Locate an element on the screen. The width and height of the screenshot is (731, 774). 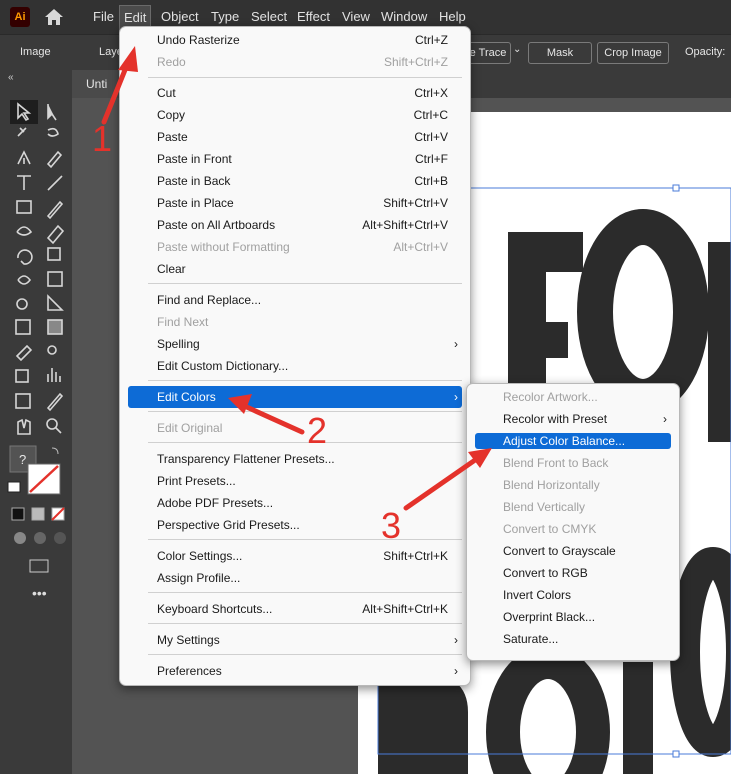
menu-item-paste-without-formatting: Paste without Formatting Alt+Ctrl+V is located at coordinates (295, 247).